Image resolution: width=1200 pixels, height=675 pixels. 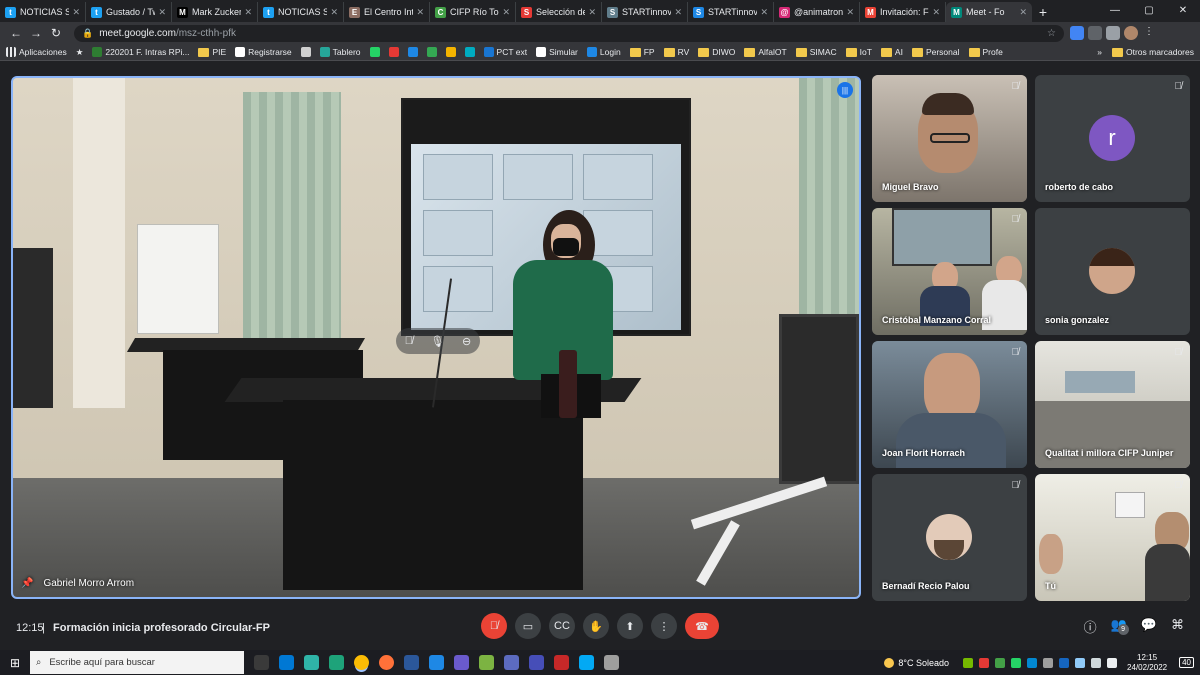 I want to click on edge-dev-icon, so click(x=336, y=662).